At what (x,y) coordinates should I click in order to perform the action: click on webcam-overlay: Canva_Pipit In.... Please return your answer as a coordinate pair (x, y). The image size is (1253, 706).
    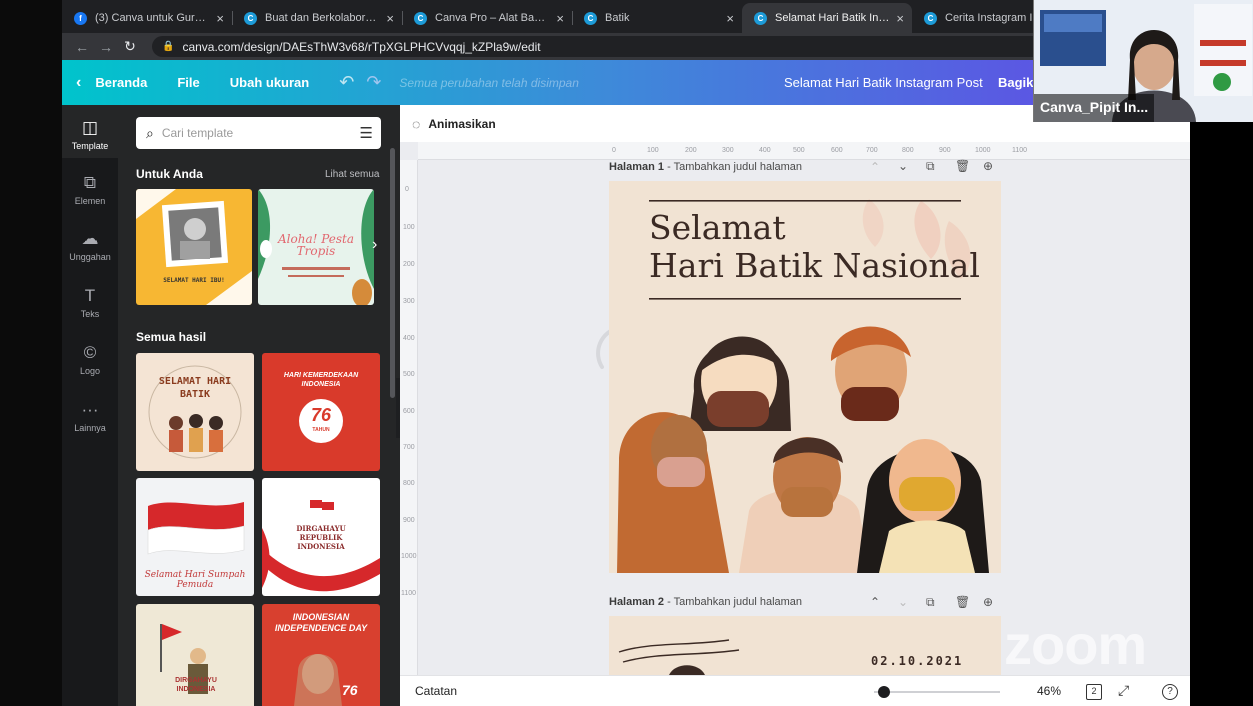
    Looking at the image, I should click on (1143, 61).